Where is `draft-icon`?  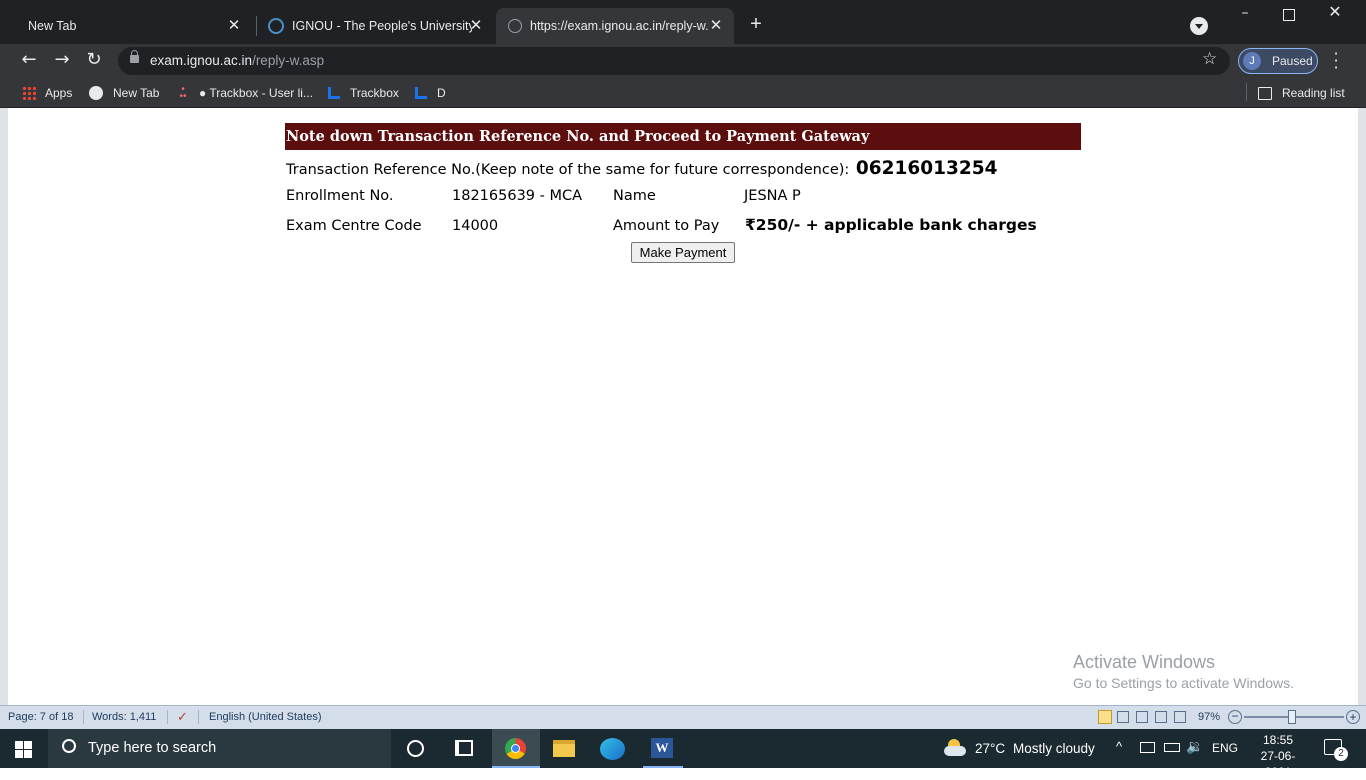
draft-icon is located at coordinates (1180, 717).